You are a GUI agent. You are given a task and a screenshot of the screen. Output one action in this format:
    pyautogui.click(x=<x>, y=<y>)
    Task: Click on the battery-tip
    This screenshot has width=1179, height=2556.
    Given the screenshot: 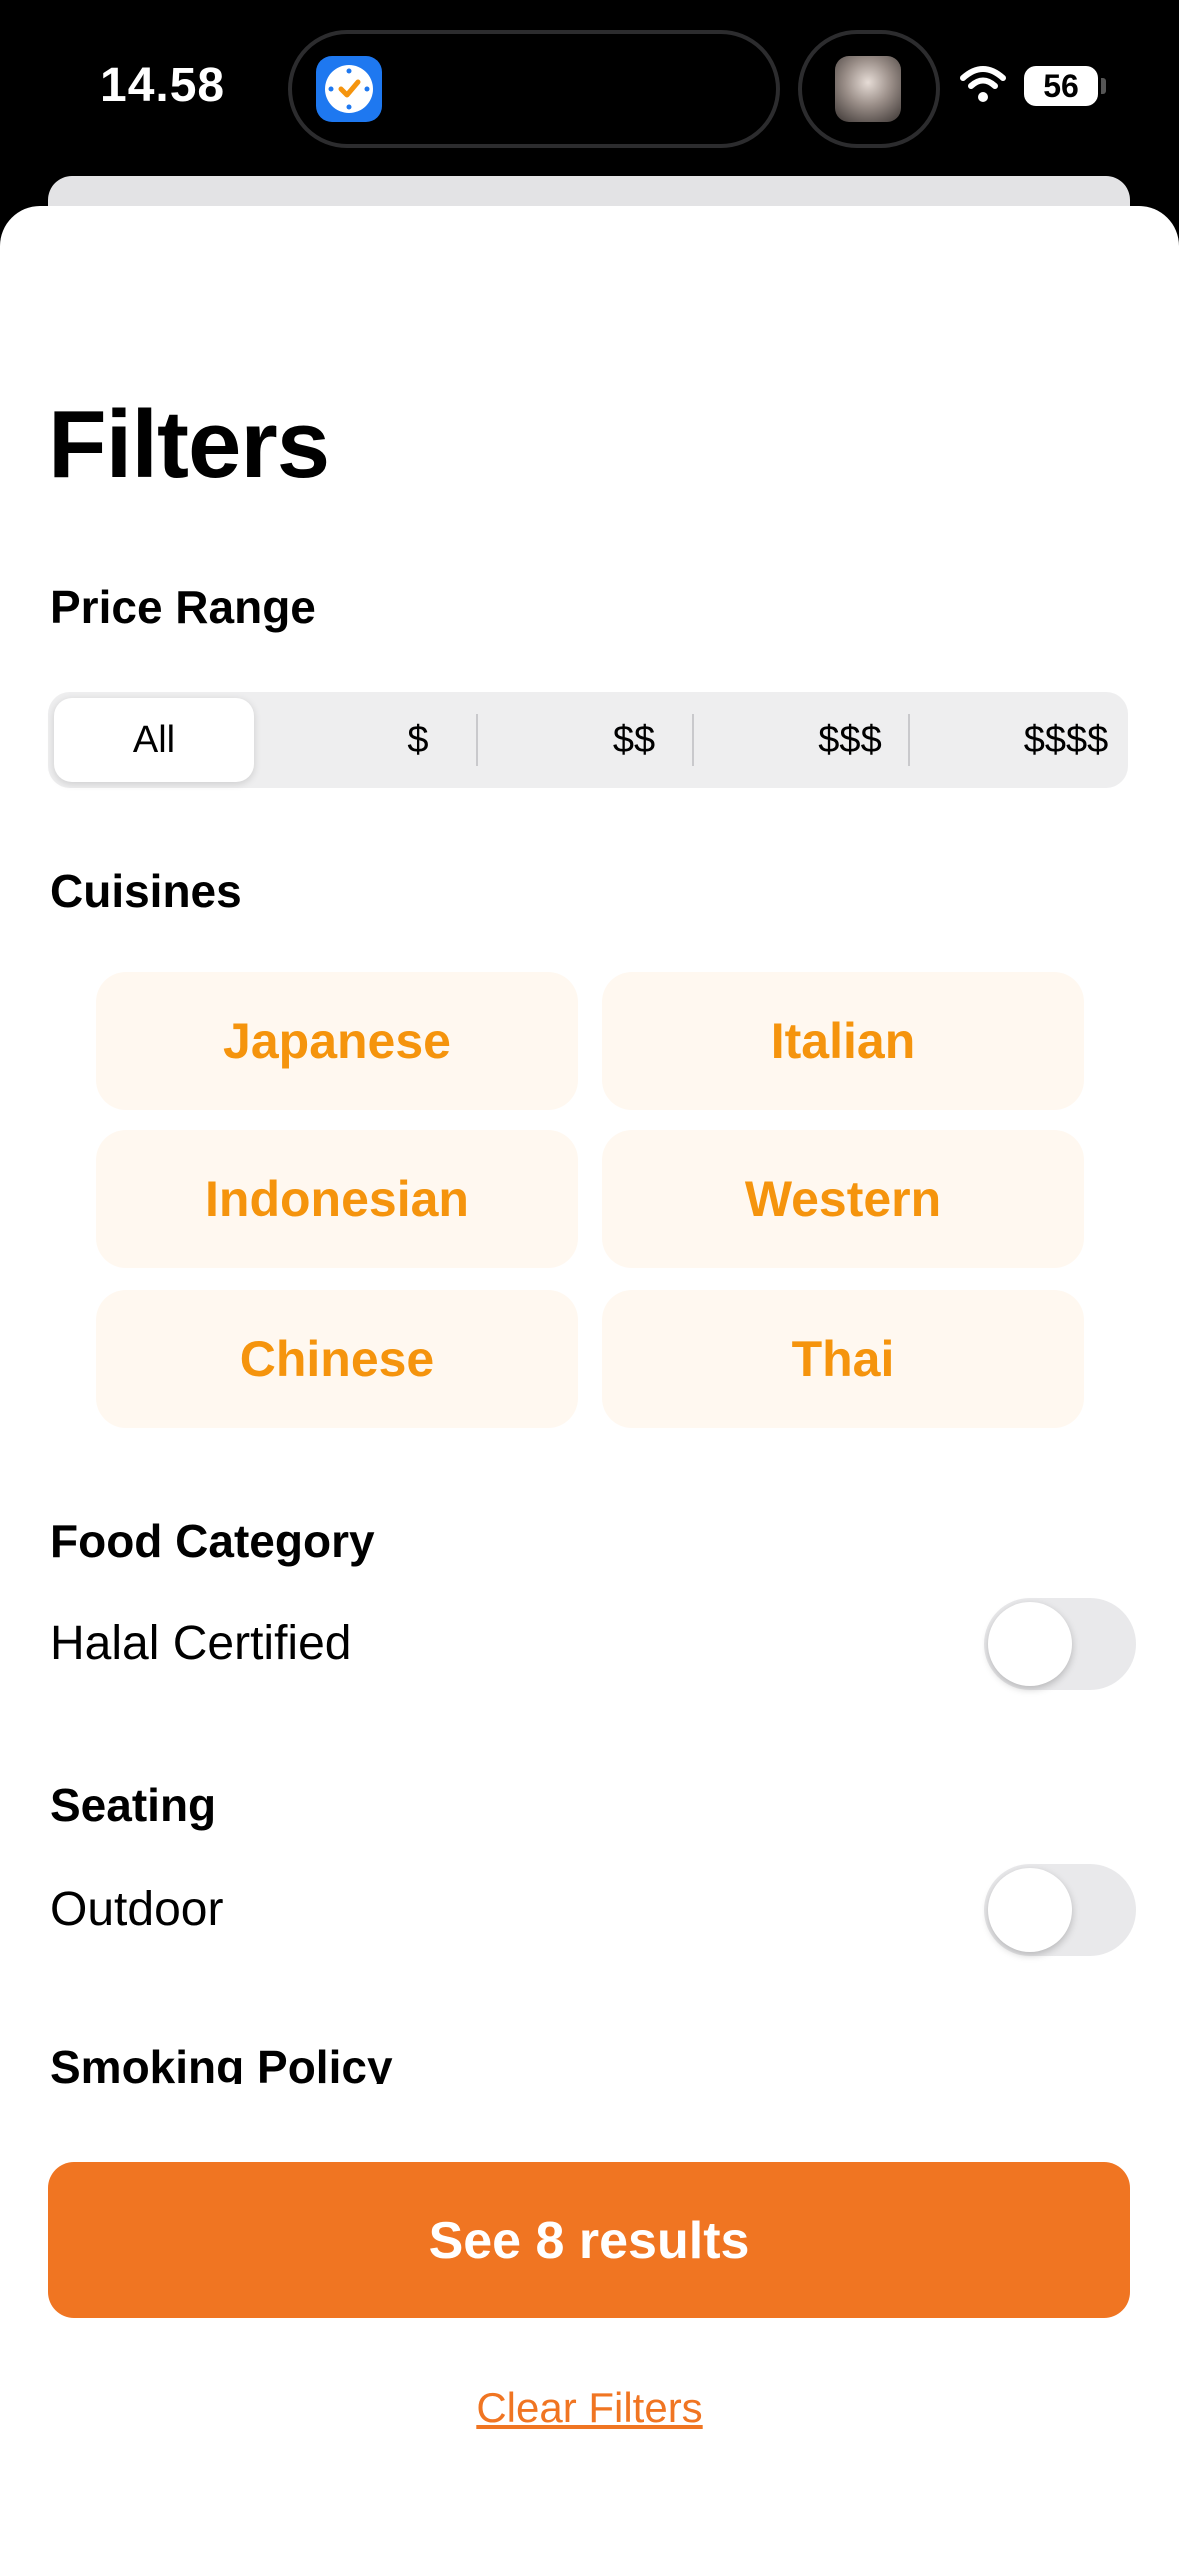 What is the action you would take?
    pyautogui.click(x=1103, y=86)
    